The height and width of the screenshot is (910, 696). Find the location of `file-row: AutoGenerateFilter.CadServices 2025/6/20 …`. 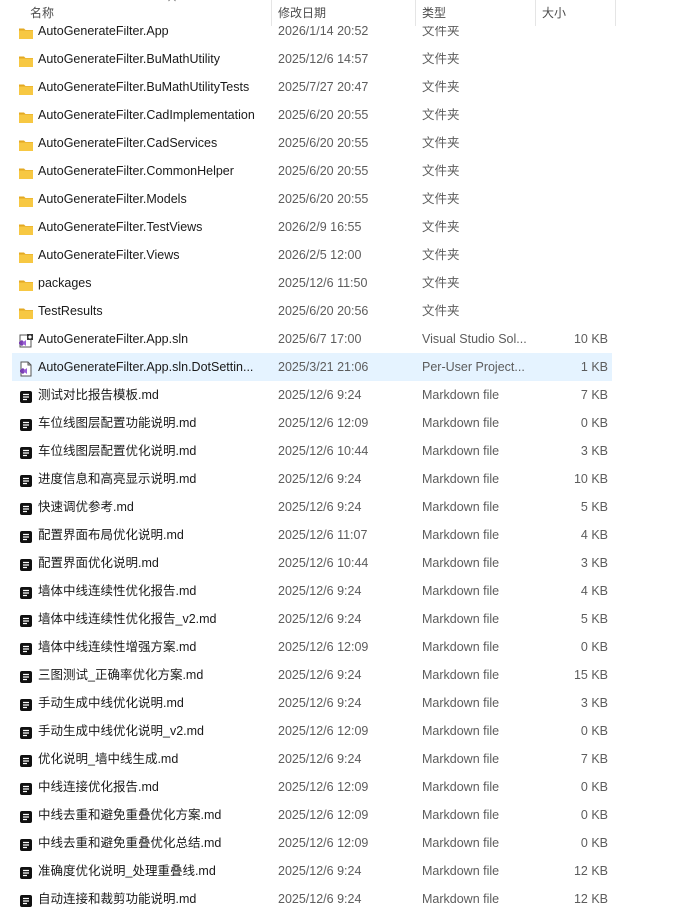

file-row: AutoGenerateFilter.CadServices 2025/6/20 … is located at coordinates (348, 143).